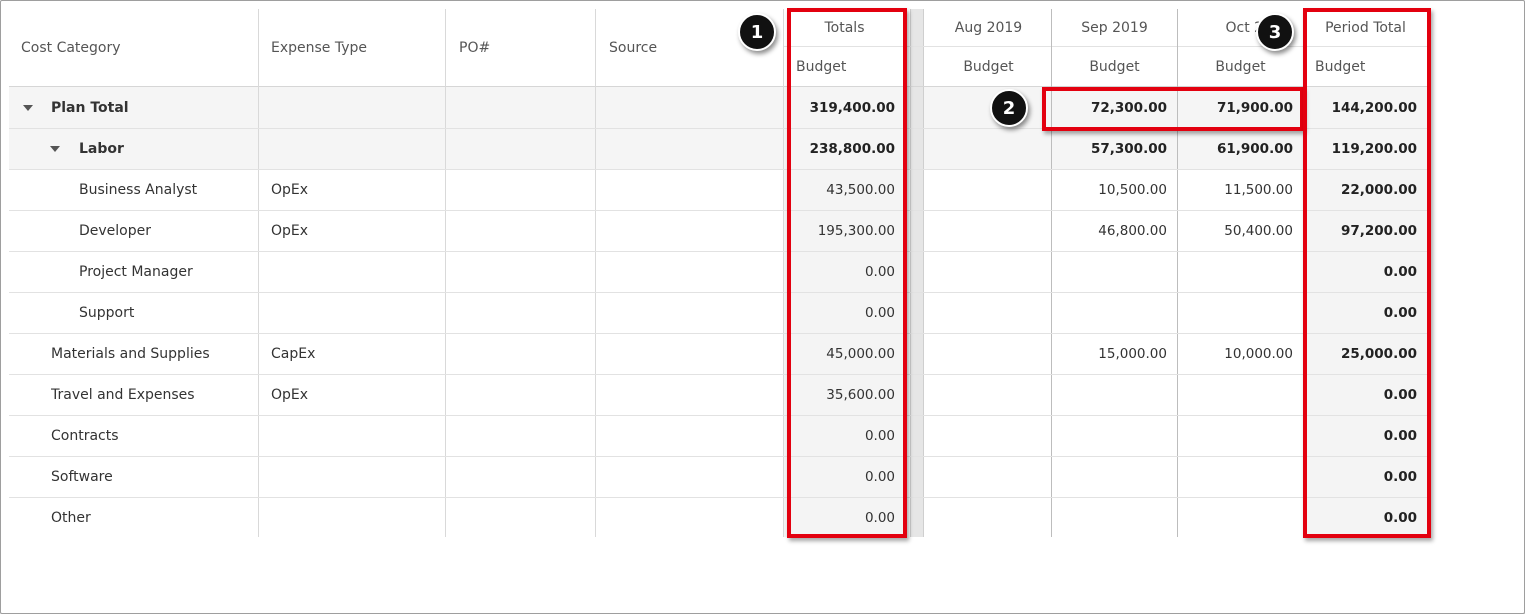 This screenshot has width=1525, height=614. I want to click on row-sep-value: 15,000.00, so click(1114, 353).